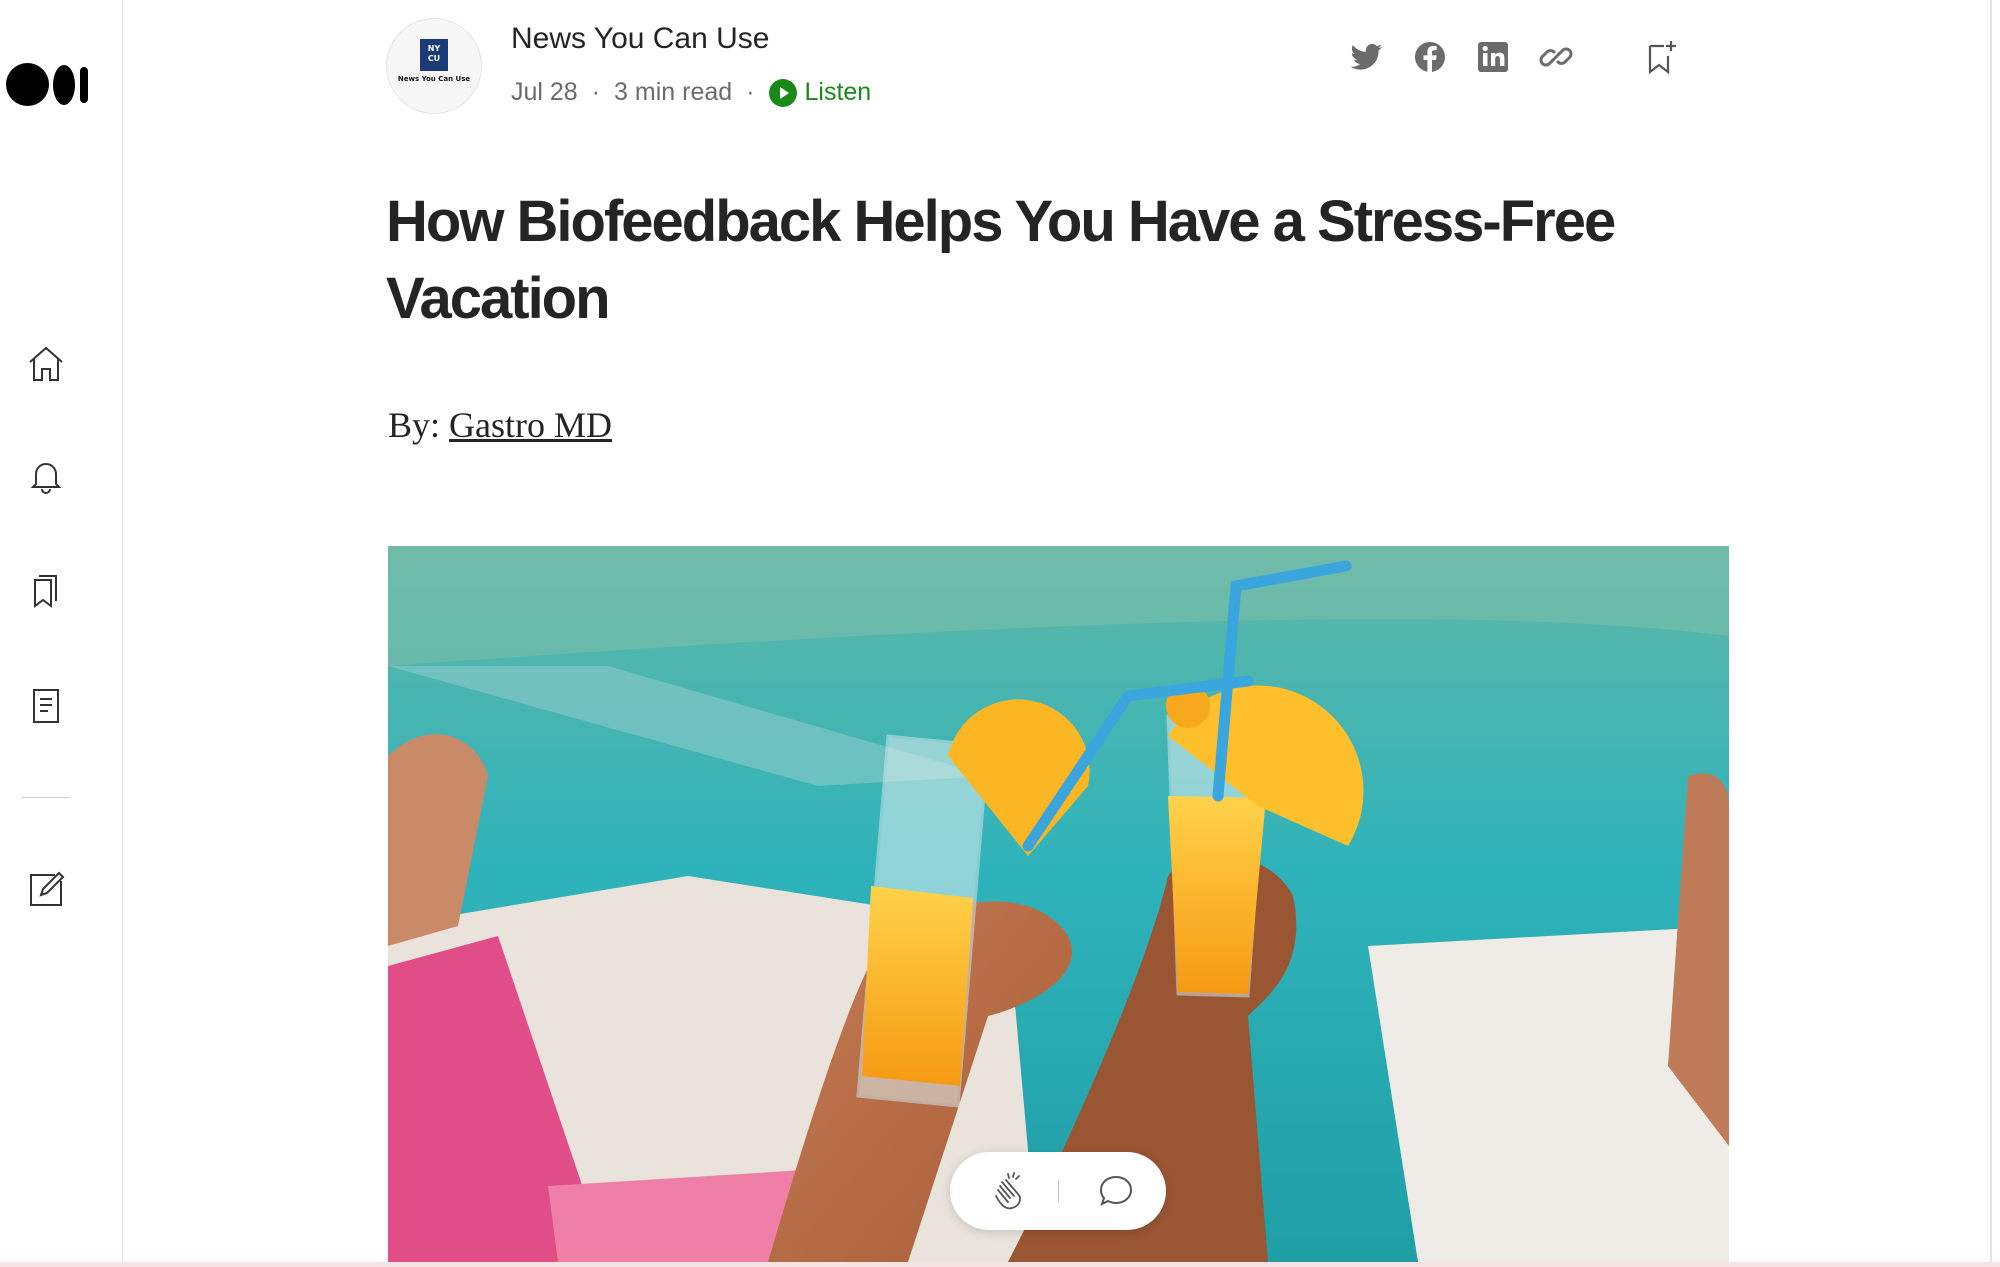 Image resolution: width=2000 pixels, height=1267 pixels. I want to click on listen-label: Listen, so click(838, 92).